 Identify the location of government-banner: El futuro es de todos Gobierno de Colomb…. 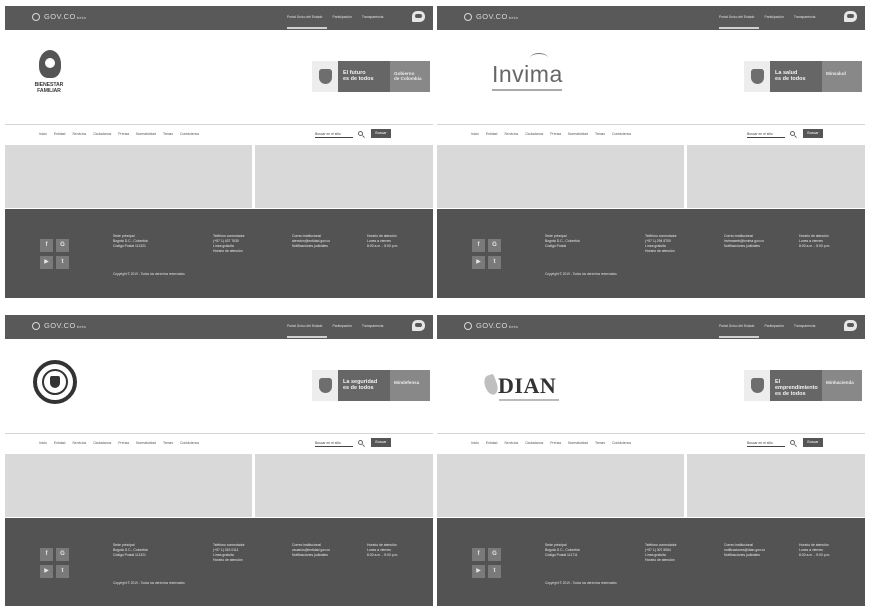
(371, 76).